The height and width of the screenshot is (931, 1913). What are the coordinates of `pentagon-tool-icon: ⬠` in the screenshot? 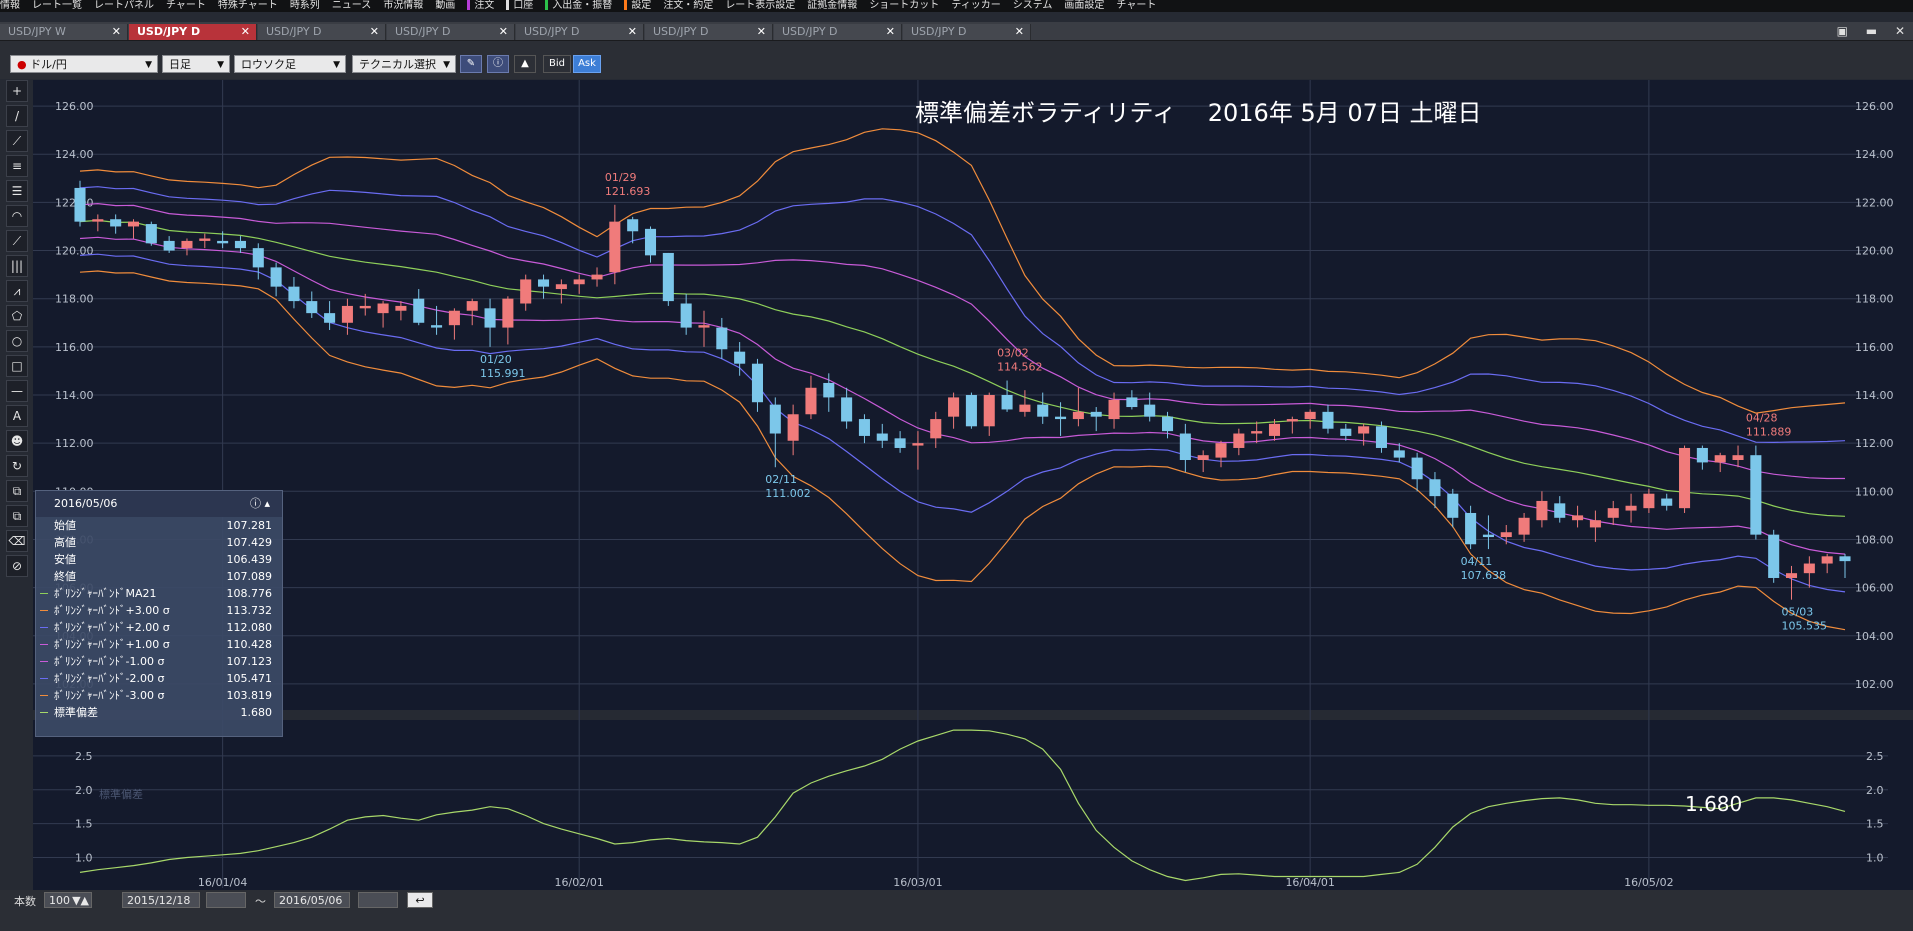 It's located at (17, 316).